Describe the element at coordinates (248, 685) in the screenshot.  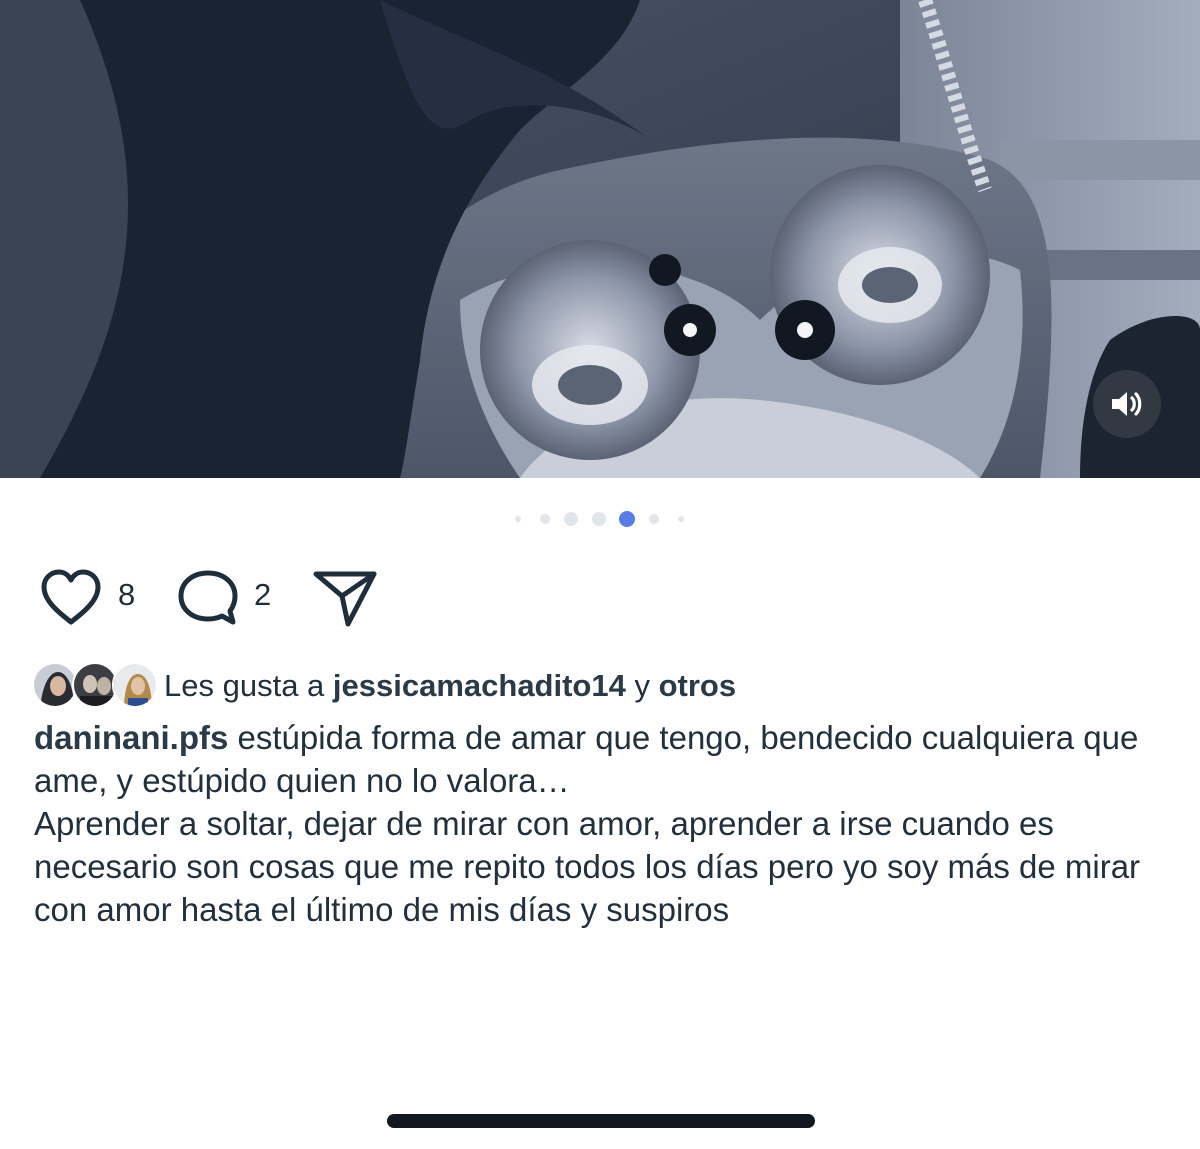
I see `liked-by-prefix: Les gusta a` at that location.